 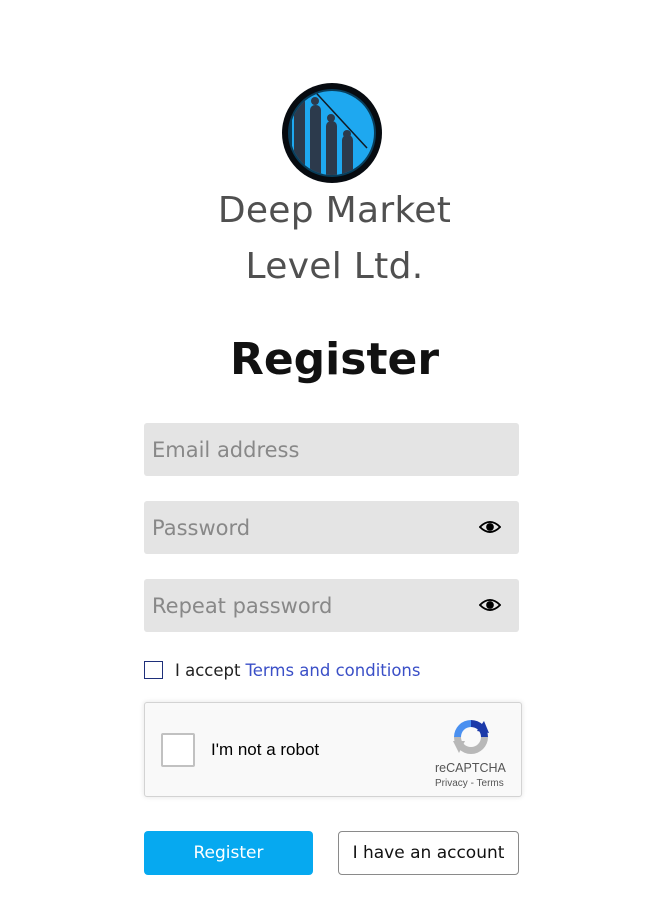 I want to click on recaptcha-checkbox, so click(x=178, y=750).